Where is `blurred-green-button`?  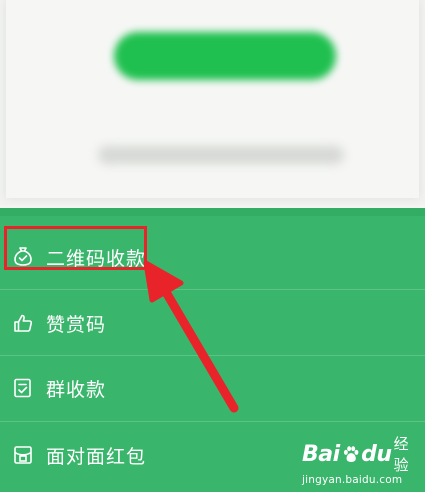 blurred-green-button is located at coordinates (225, 56).